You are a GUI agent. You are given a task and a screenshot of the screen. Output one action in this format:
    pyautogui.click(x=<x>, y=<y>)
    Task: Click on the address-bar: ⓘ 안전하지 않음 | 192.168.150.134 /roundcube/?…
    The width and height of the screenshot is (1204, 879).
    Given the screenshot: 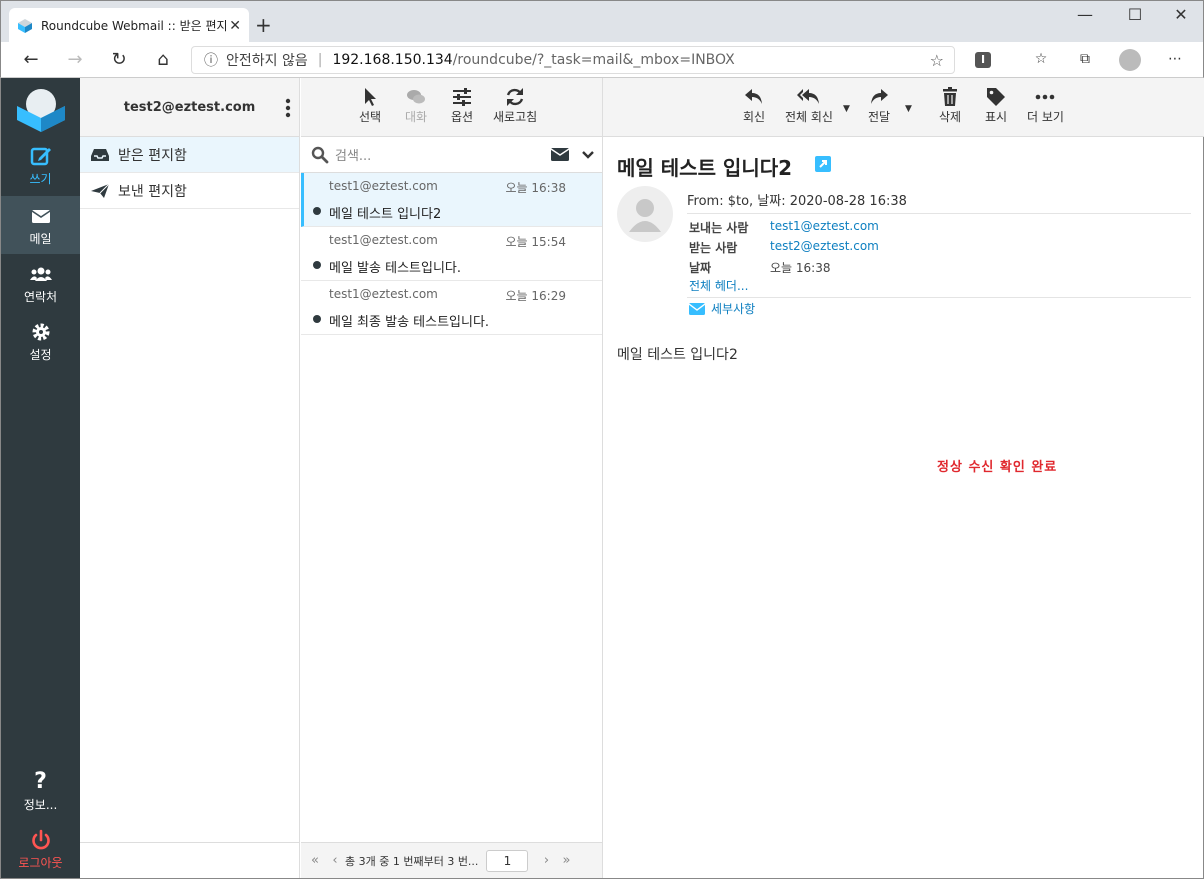 What is the action you would take?
    pyautogui.click(x=573, y=60)
    